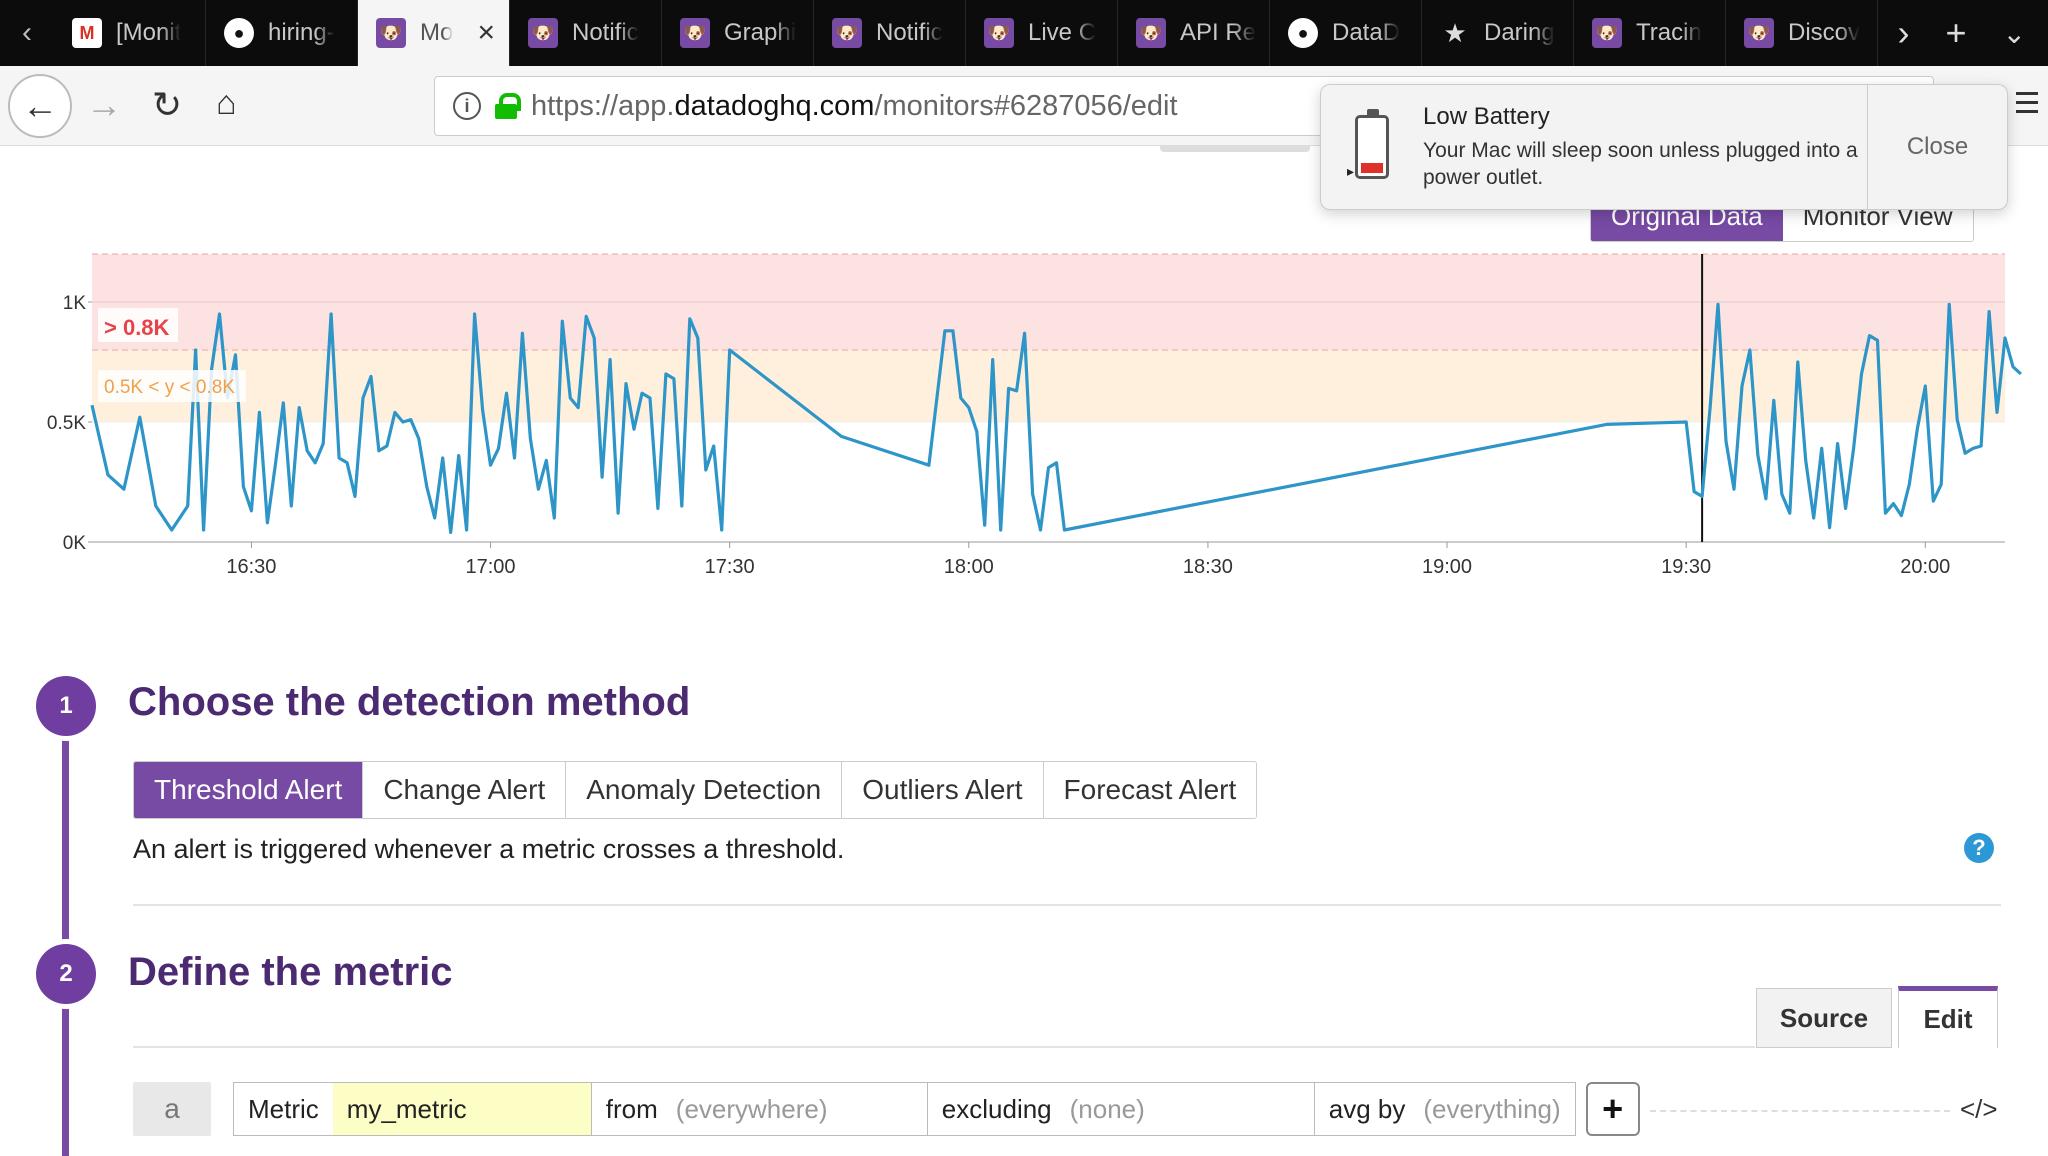  I want to click on define-metric-title: Define the metric, so click(290, 972).